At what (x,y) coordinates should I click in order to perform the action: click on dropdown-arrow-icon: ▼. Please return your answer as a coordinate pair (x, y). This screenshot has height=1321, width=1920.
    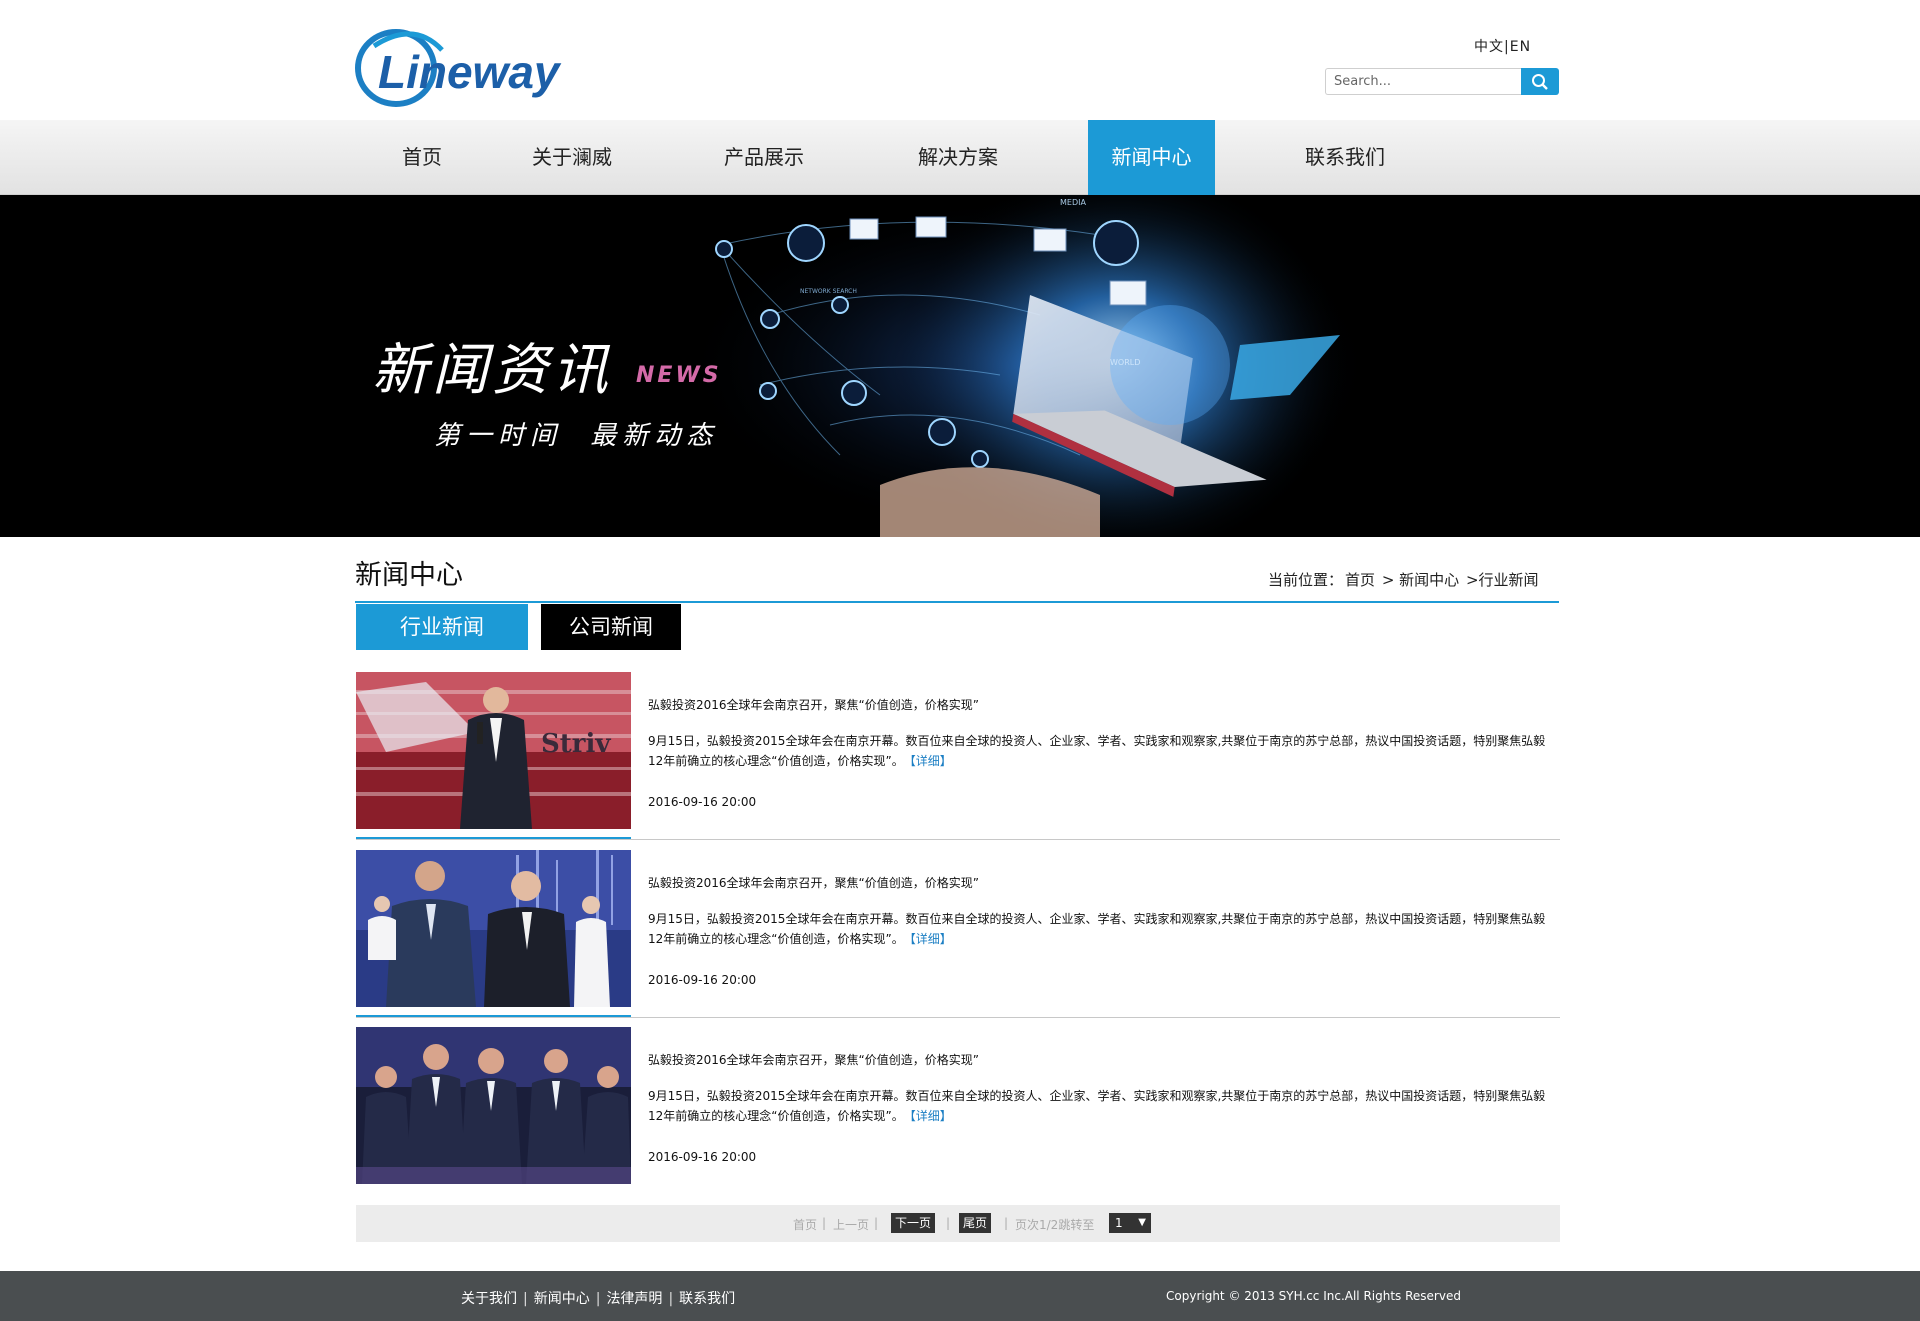
    Looking at the image, I should click on (1142, 1222).